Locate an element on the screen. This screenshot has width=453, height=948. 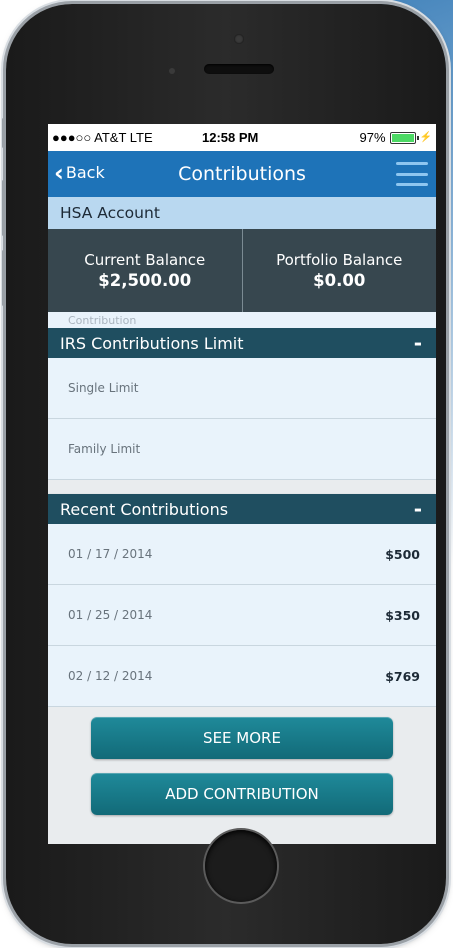
battery-indicator: 97% ⚡ is located at coordinates (396, 137).